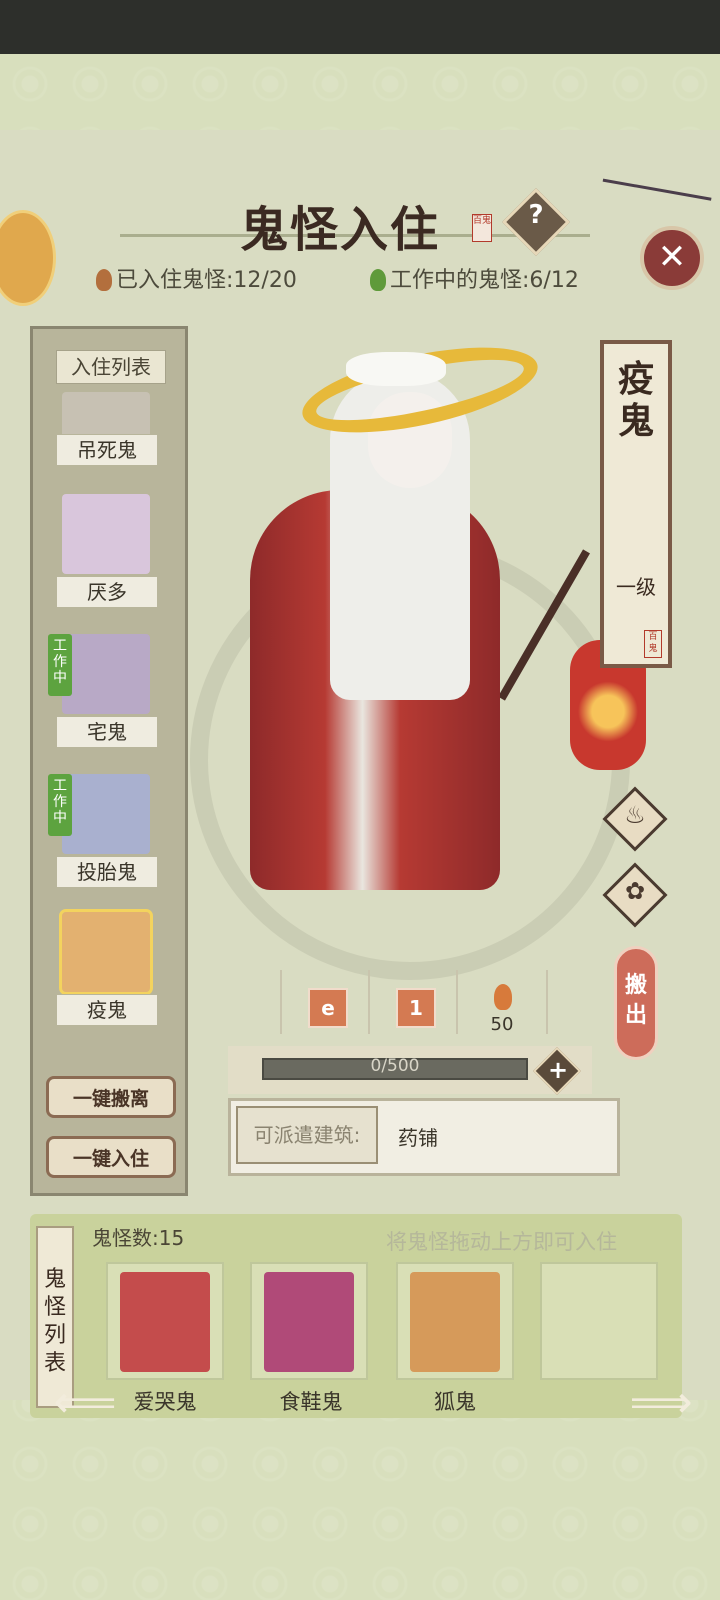 The image size is (720, 1600). What do you see at coordinates (672, 258) in the screenshot?
I see `close-icon: ✕` at bounding box center [672, 258].